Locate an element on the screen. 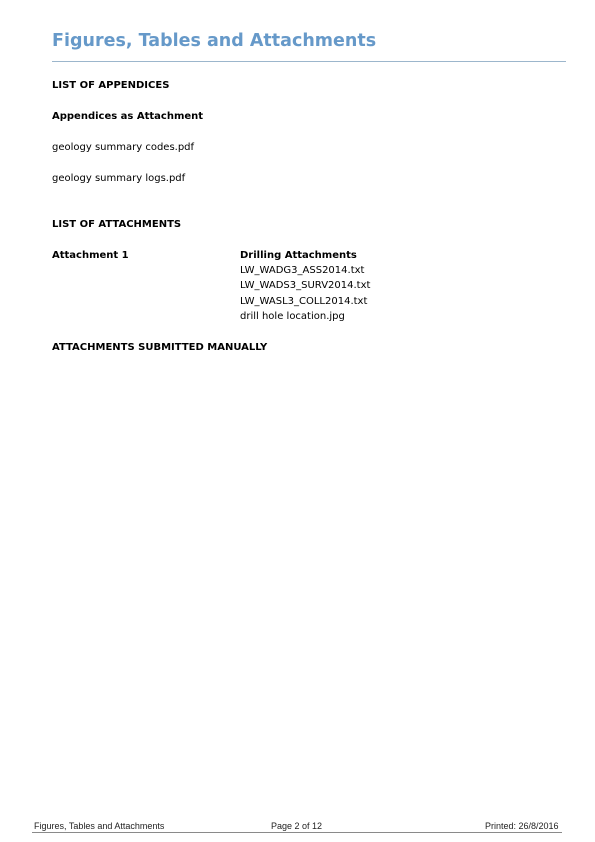 This screenshot has height=842, width=595. footer-section-title: Figures, Tables and Attachments is located at coordinates (99, 826).